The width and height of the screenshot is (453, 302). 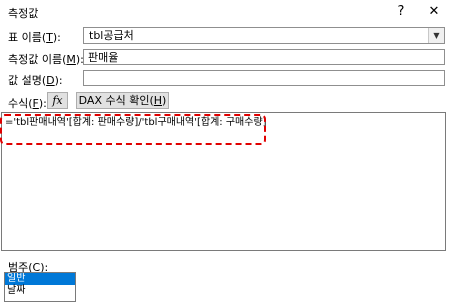 I want to click on table-name-value: tbl공급처, so click(x=111, y=35).